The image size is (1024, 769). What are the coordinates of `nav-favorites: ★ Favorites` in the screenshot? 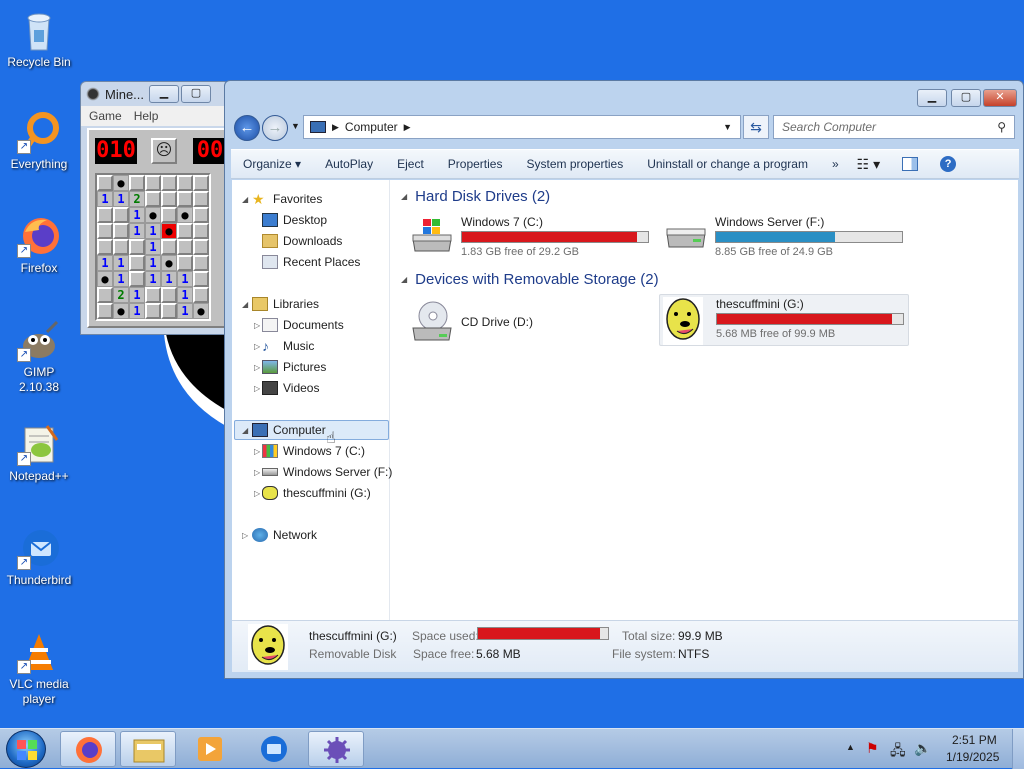 It's located at (287, 199).